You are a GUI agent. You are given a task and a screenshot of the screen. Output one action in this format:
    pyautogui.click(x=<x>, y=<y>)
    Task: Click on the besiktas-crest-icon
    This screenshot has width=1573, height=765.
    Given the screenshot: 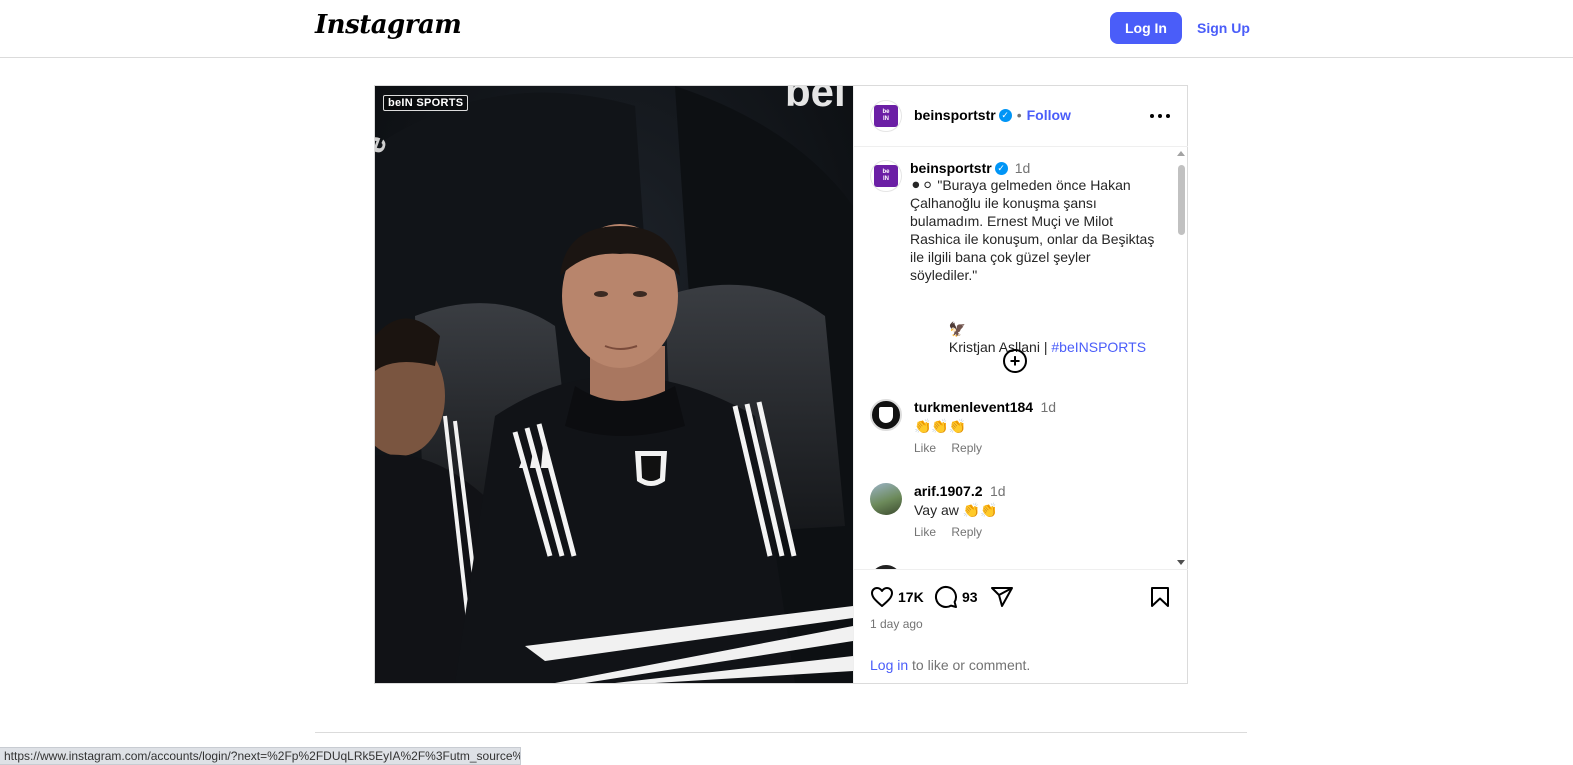 What is the action you would take?
    pyautogui.click(x=886, y=415)
    